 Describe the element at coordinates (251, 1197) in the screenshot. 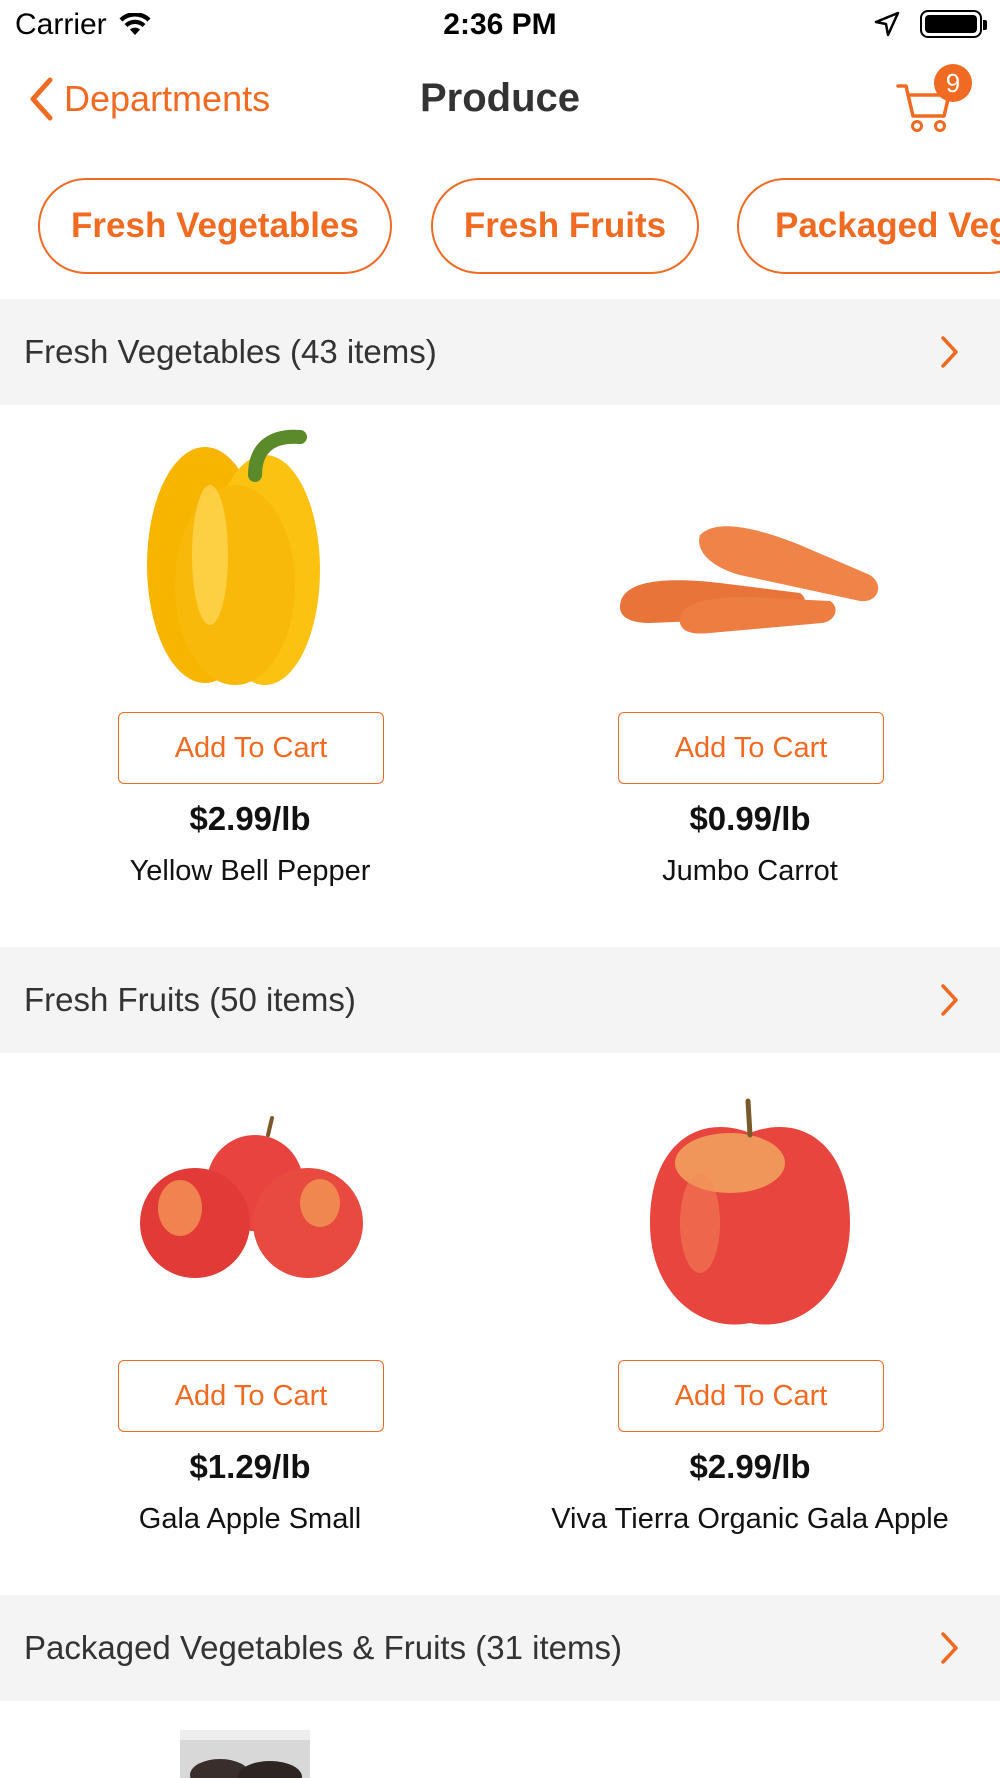

I see `gala-apple-small-image` at that location.